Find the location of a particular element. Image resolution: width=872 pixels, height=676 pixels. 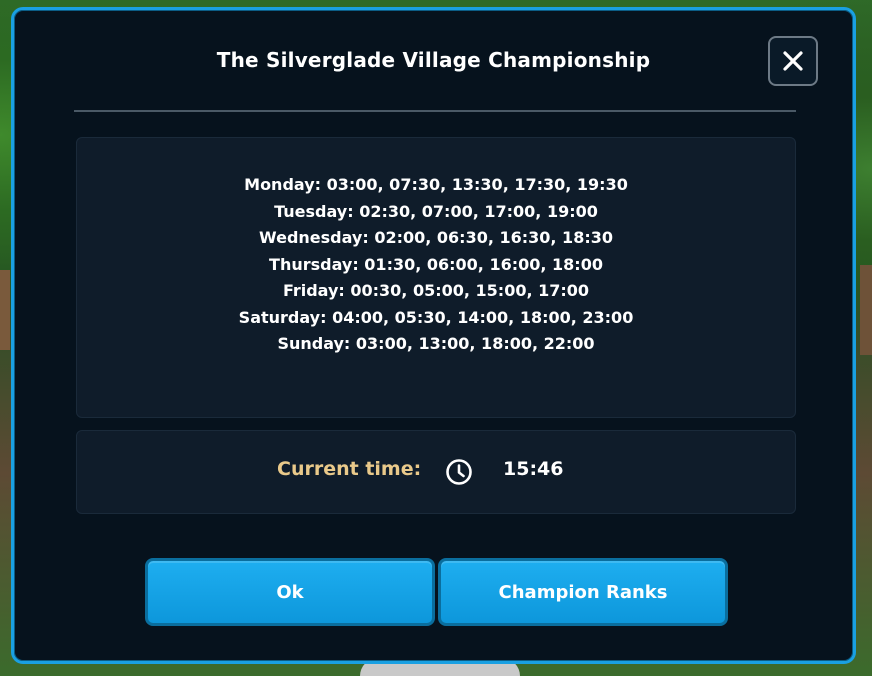

schedule-row-sunday: Sunday: 03:00, 13:00, 18:00, 22:00 is located at coordinates (436, 343).